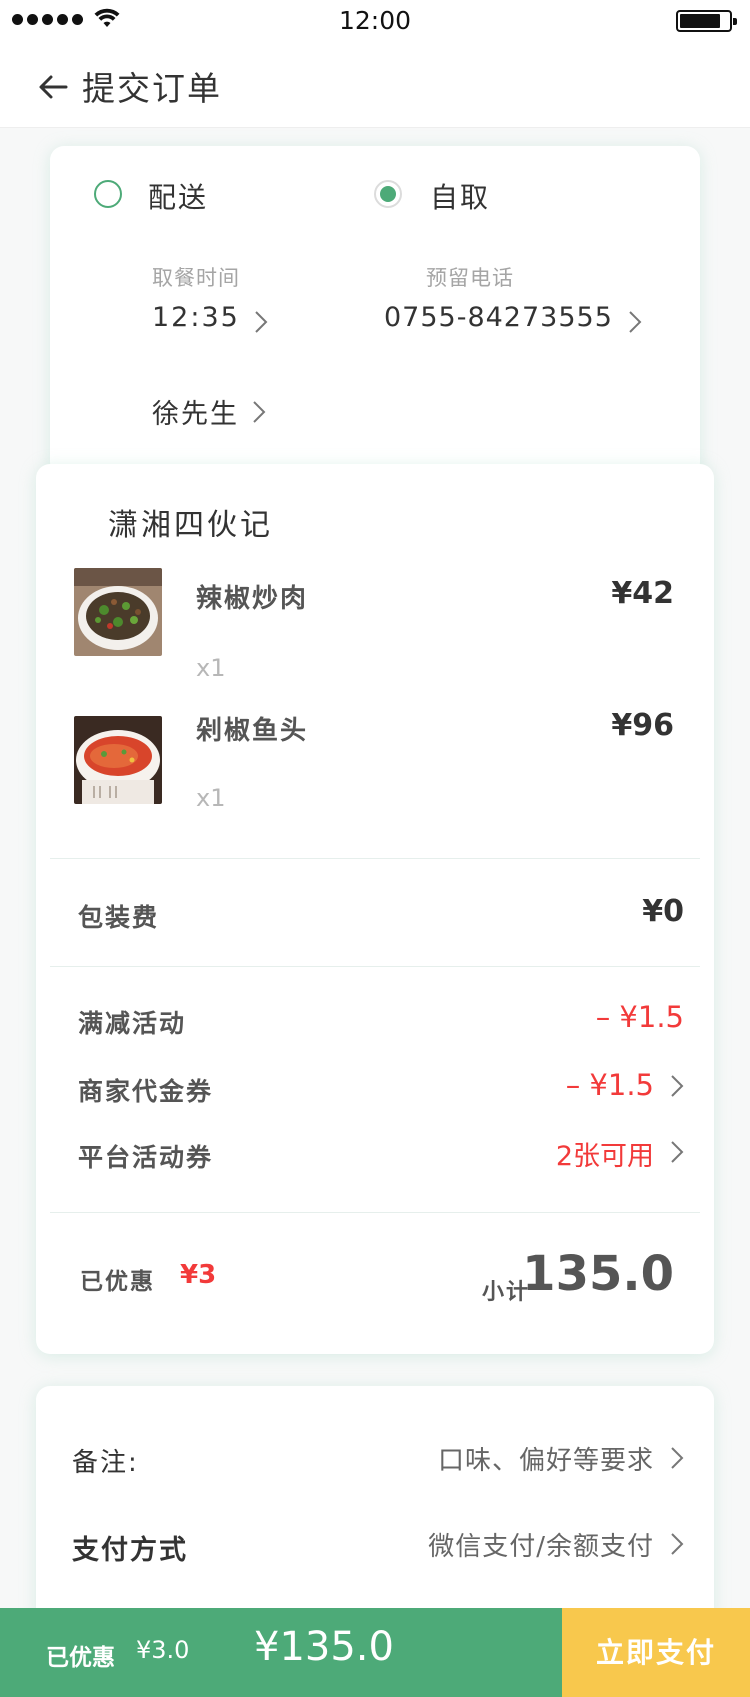  Describe the element at coordinates (108, 194) in the screenshot. I see `radio-delivery` at that location.